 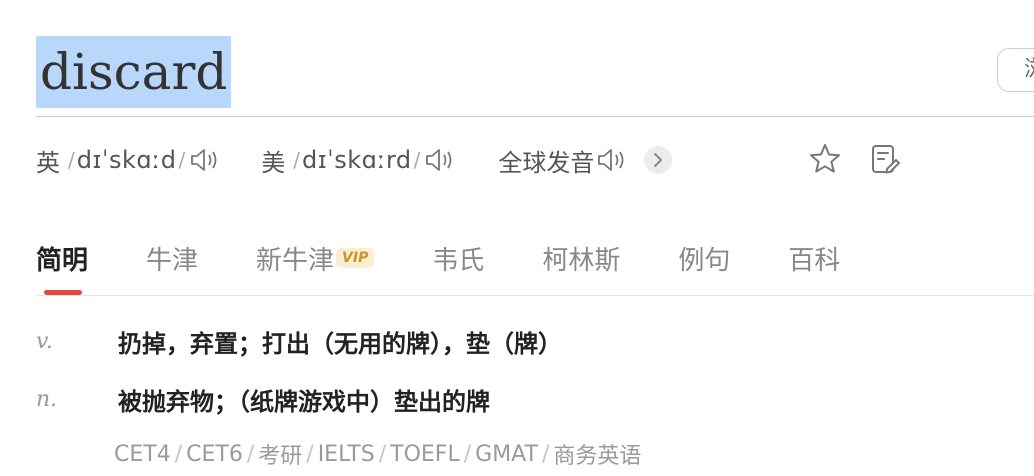 What do you see at coordinates (142, 454) in the screenshot?
I see `exam-tag: CET4` at bounding box center [142, 454].